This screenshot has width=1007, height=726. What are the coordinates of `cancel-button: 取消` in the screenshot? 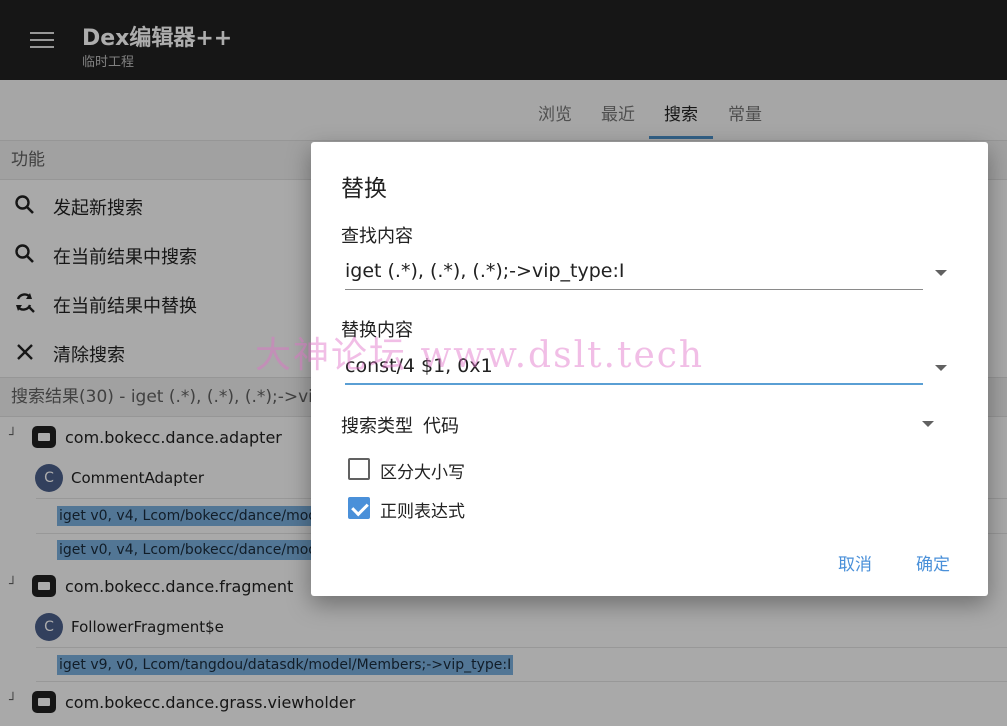 It's located at (855, 562).